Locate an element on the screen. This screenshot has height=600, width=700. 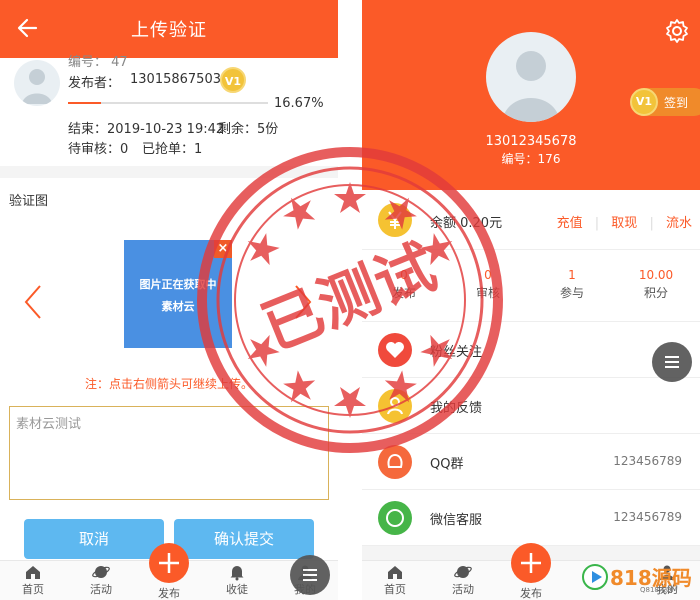
balance-actions: 充值 | 取现 | 流水 is located at coordinates (624, 223).